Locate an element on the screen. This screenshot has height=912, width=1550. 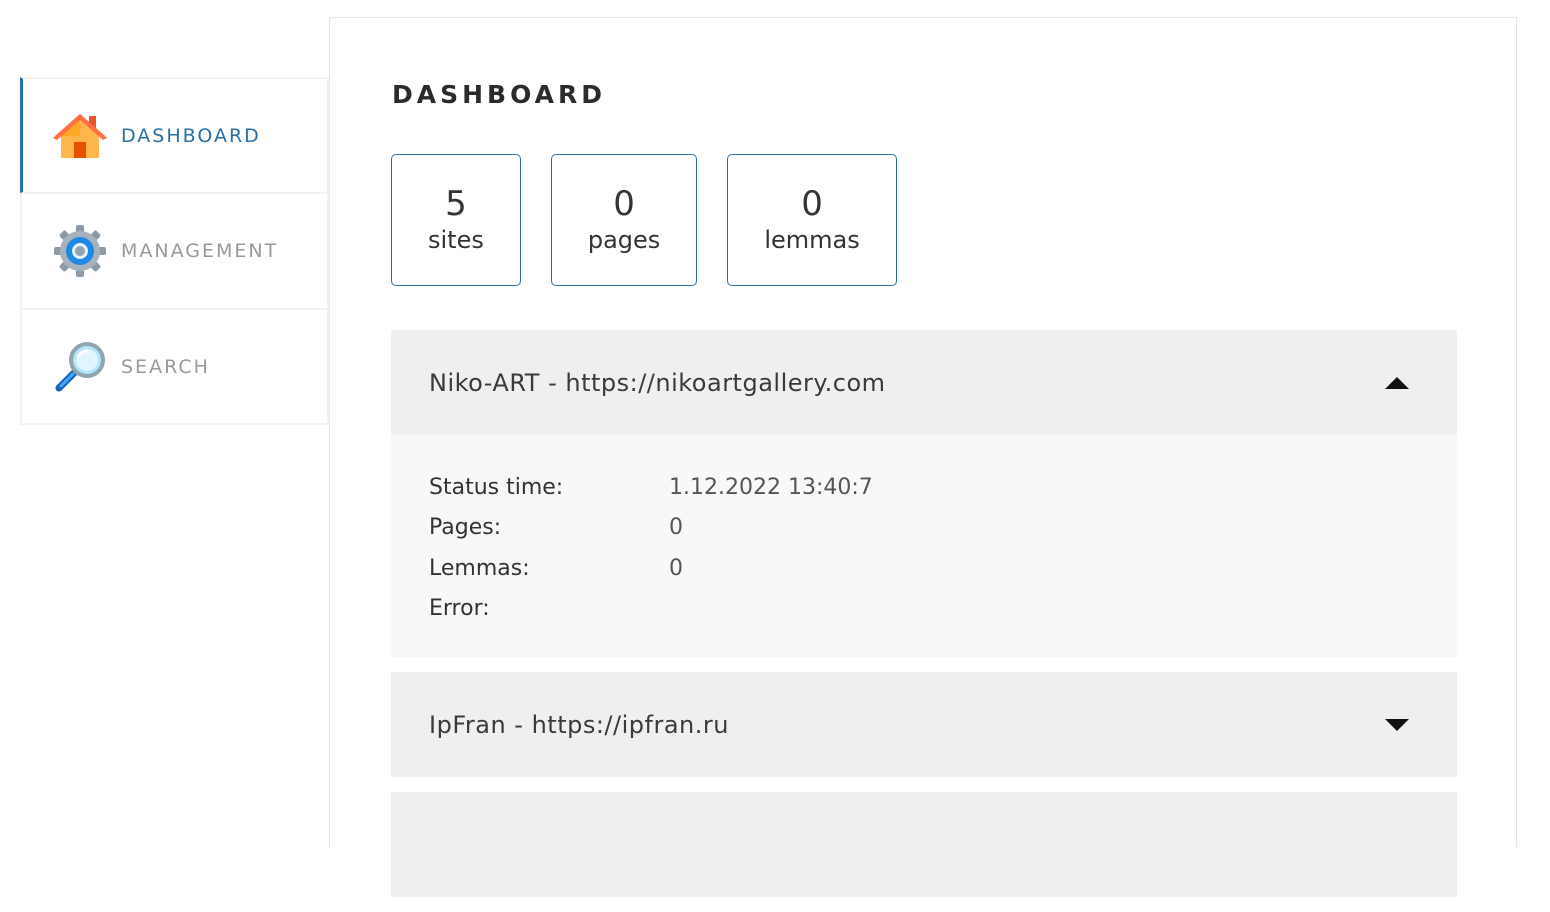
site-panel is located at coordinates (924, 844).